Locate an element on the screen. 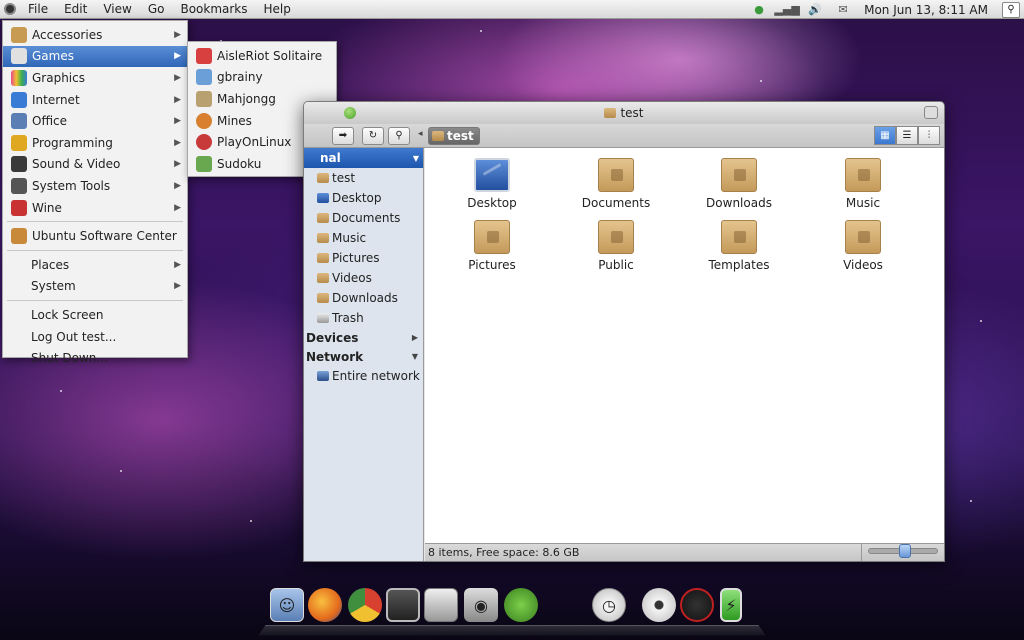 The height and width of the screenshot is (640, 1024). terminal-icon is located at coordinates (403, 605).